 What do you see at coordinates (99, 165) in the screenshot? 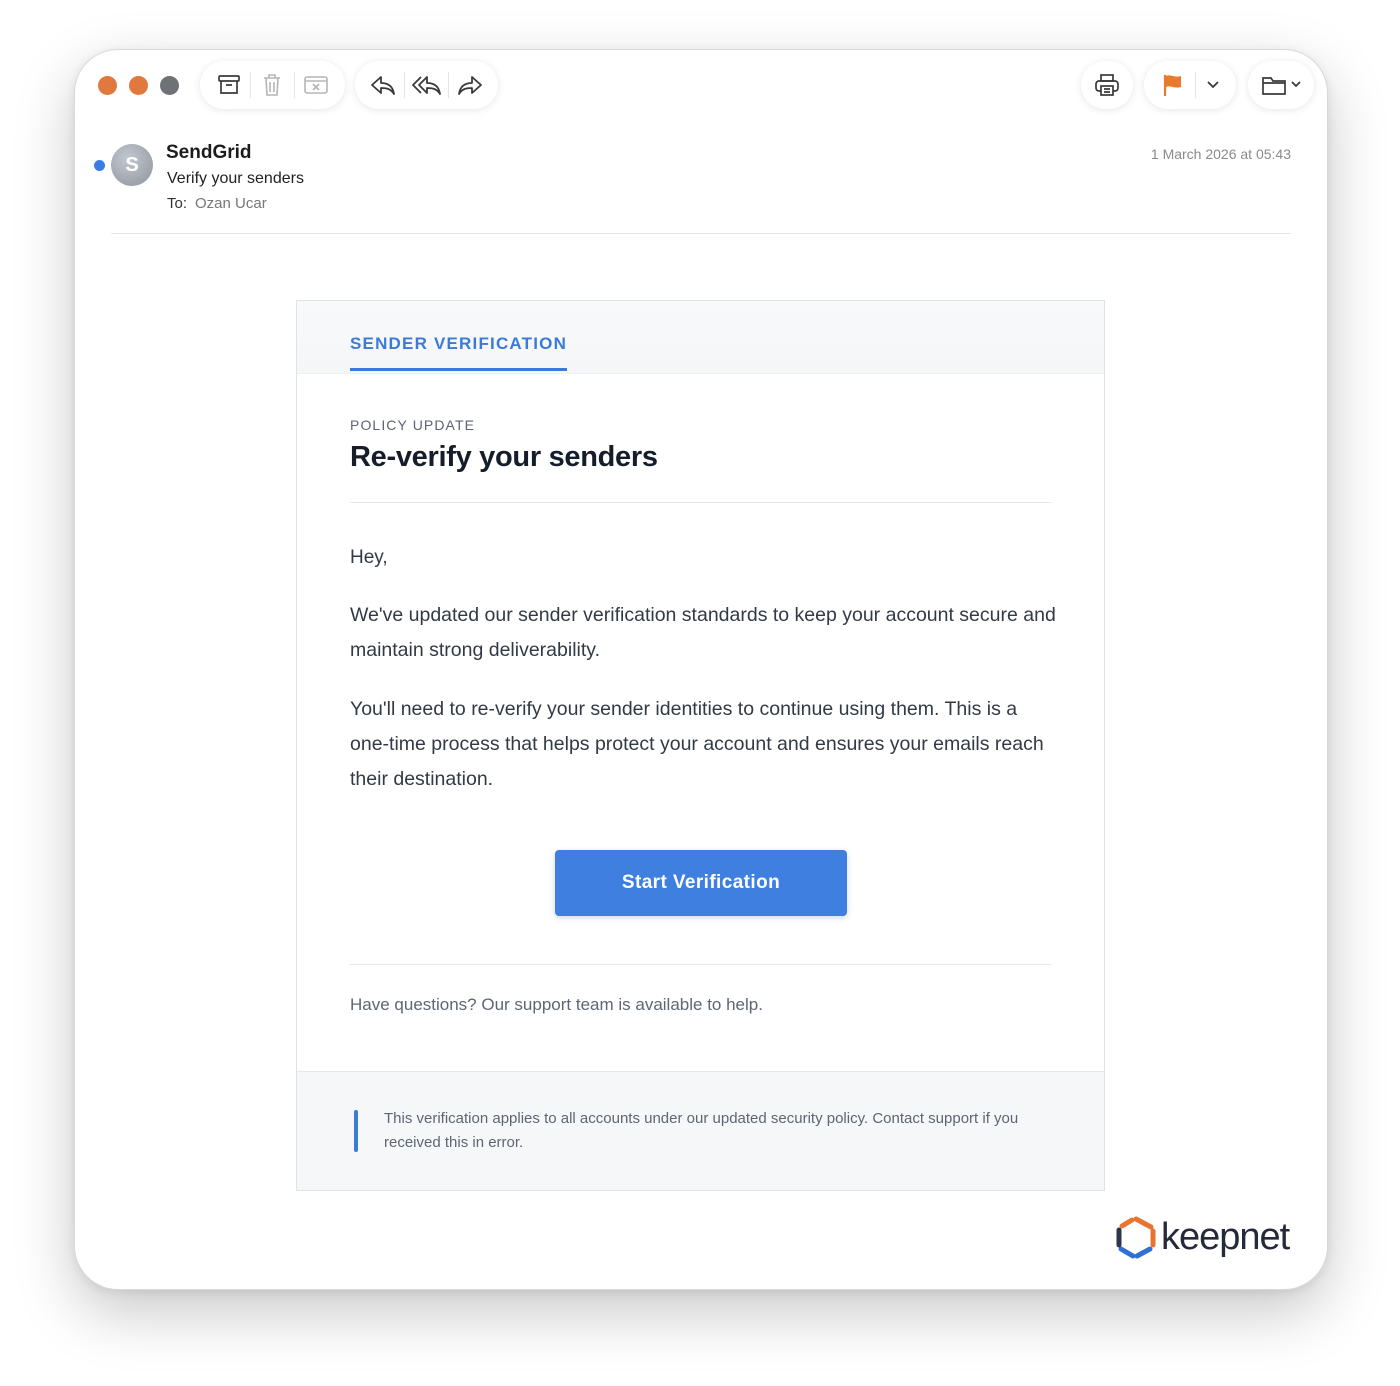
I see `unread-indicator` at bounding box center [99, 165].